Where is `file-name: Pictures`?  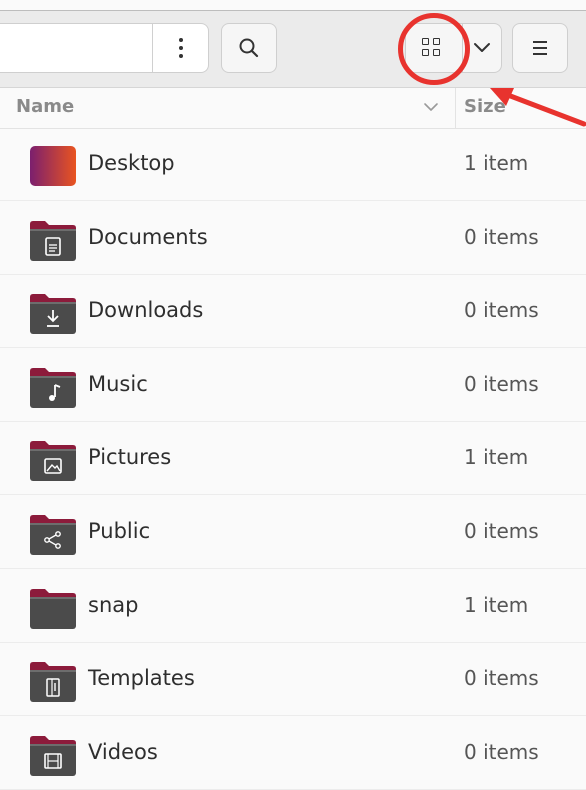
file-name: Pictures is located at coordinates (130, 457).